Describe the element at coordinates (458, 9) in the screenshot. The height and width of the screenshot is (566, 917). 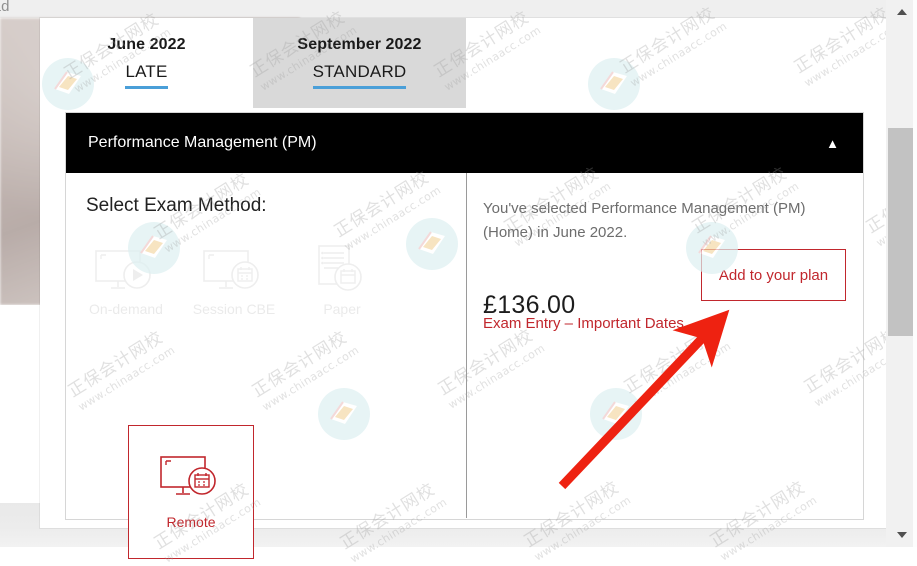
I see `background-top-strip` at that location.